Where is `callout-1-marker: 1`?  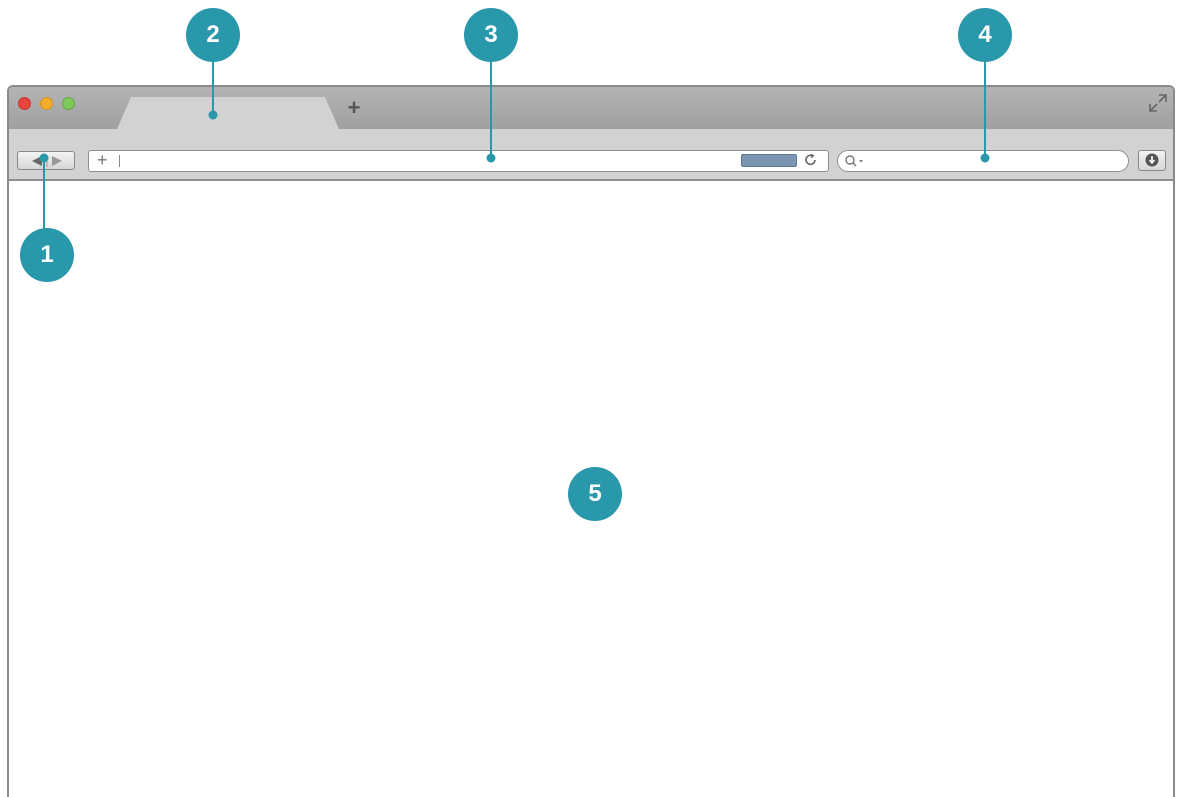
callout-1-marker: 1 is located at coordinates (47, 255).